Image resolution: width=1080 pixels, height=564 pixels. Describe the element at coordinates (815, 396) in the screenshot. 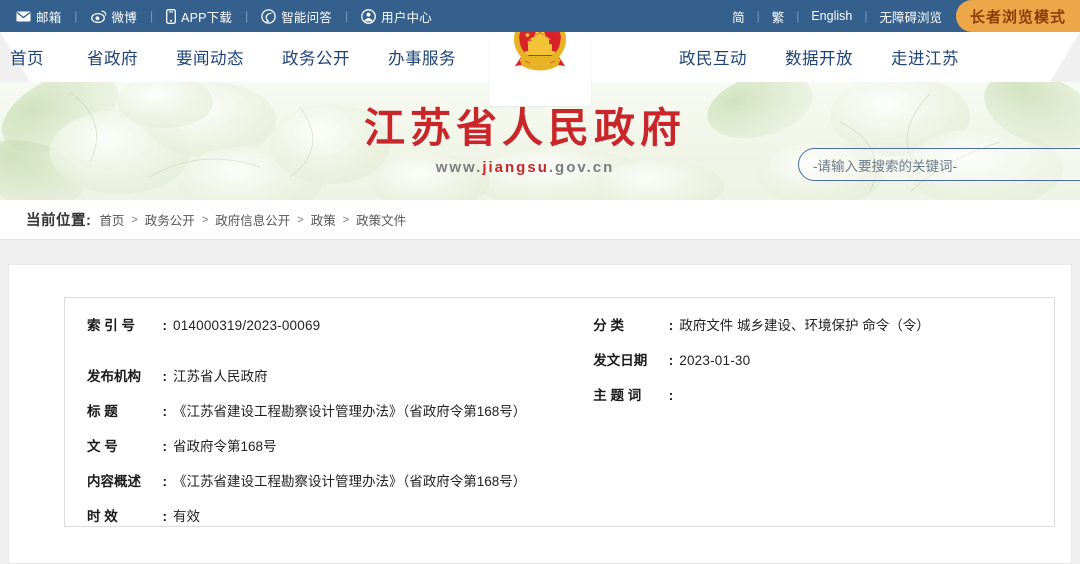

I see `meta-row-subject-terms: 主 题 词:` at that location.